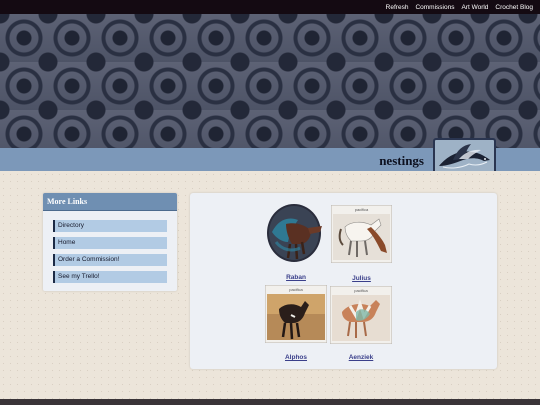  I want to click on gallery-link-julius: Julius, so click(361, 278).